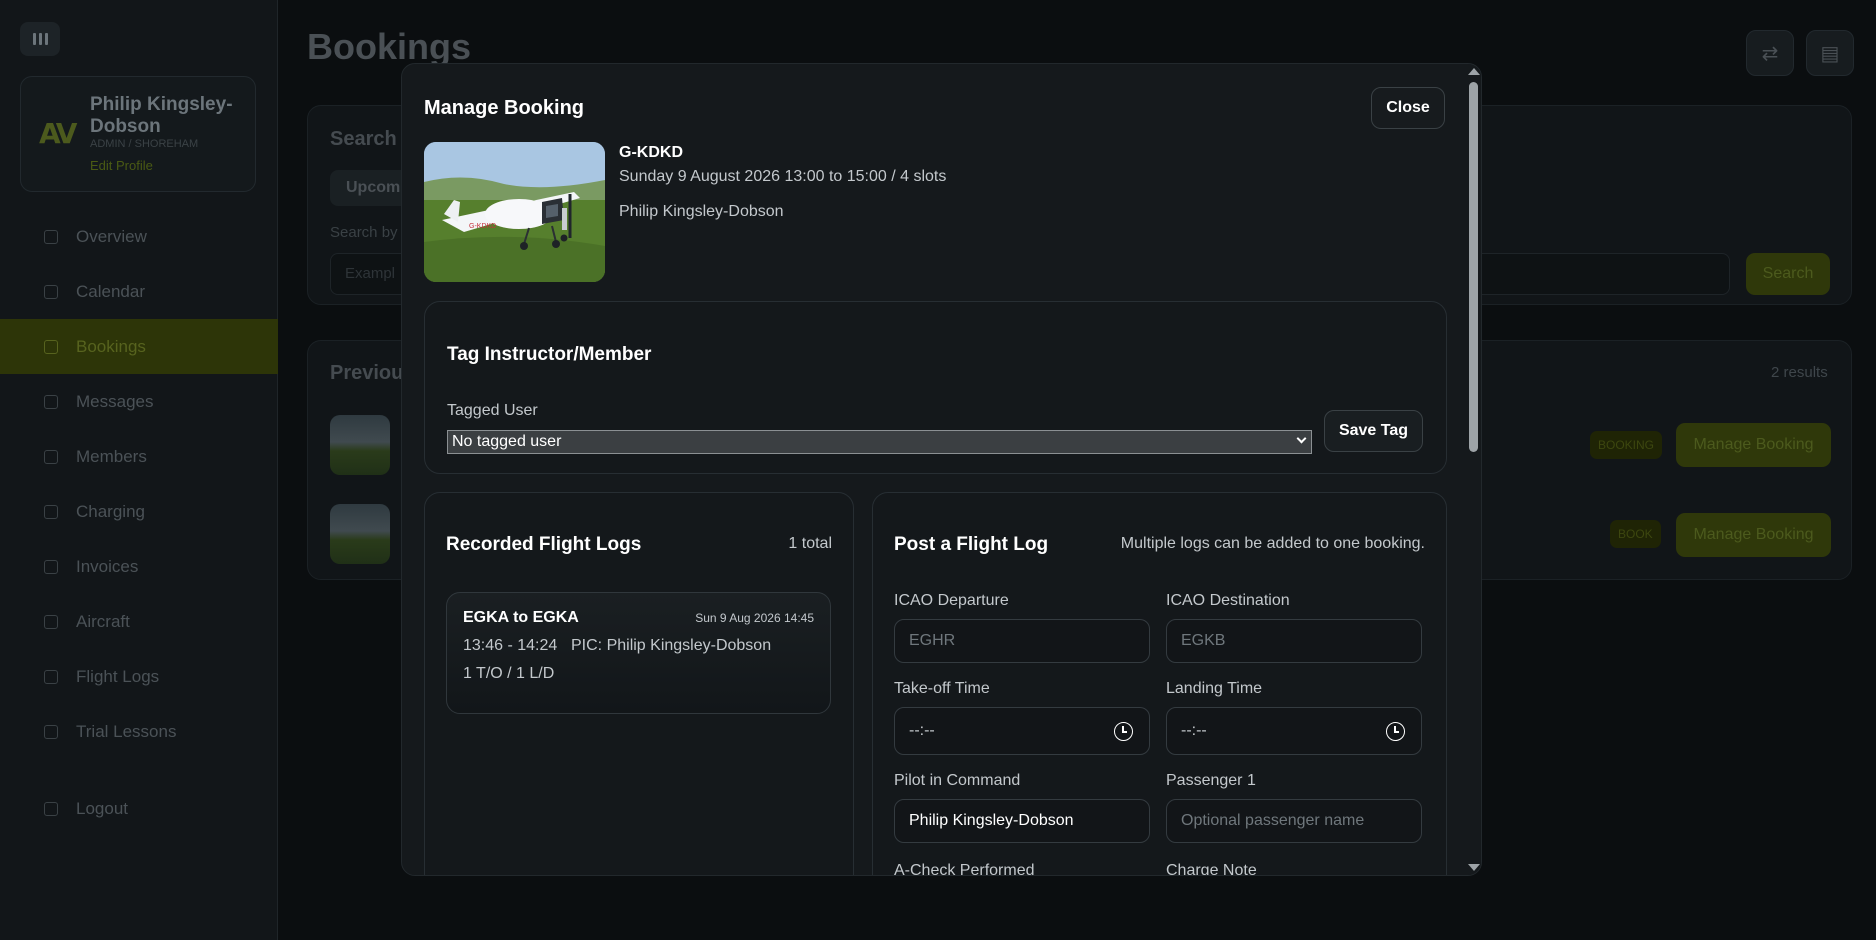 Image resolution: width=1876 pixels, height=940 pixels. I want to click on passenger-input: Optional passenger name, so click(1294, 821).